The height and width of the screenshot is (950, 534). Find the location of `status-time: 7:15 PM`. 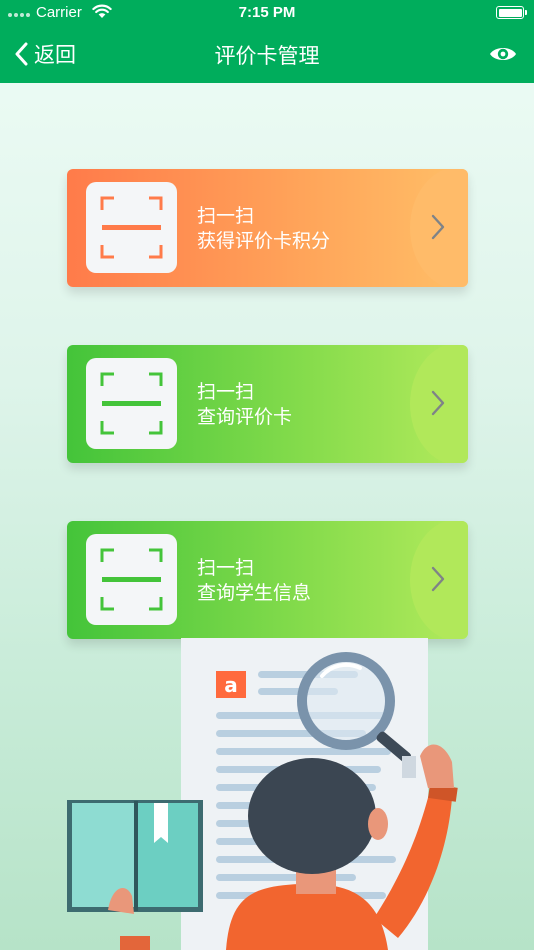

status-time: 7:15 PM is located at coordinates (267, 12).